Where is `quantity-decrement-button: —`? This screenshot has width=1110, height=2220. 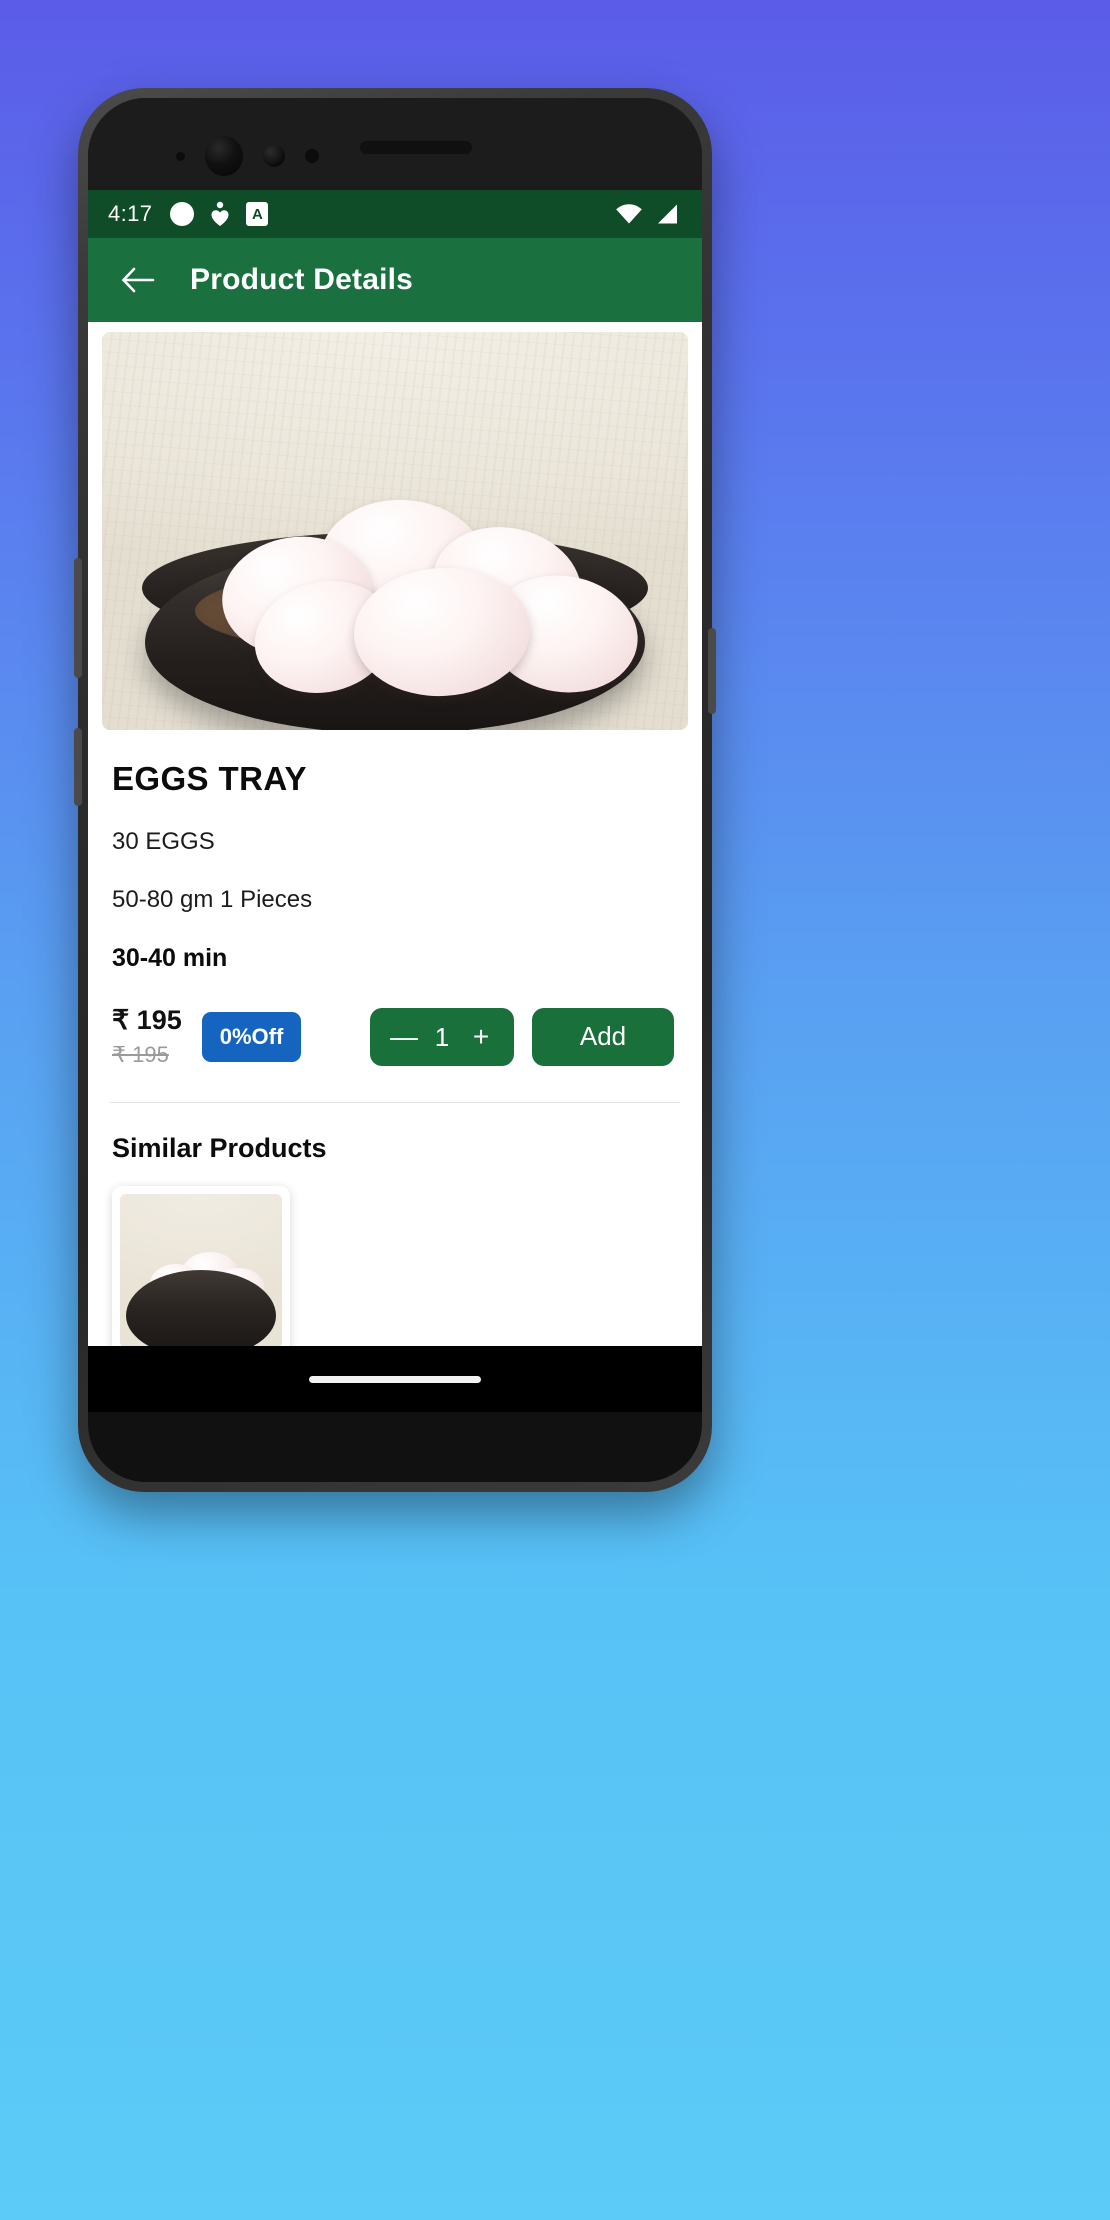
quantity-decrement-button: — is located at coordinates (404, 1036).